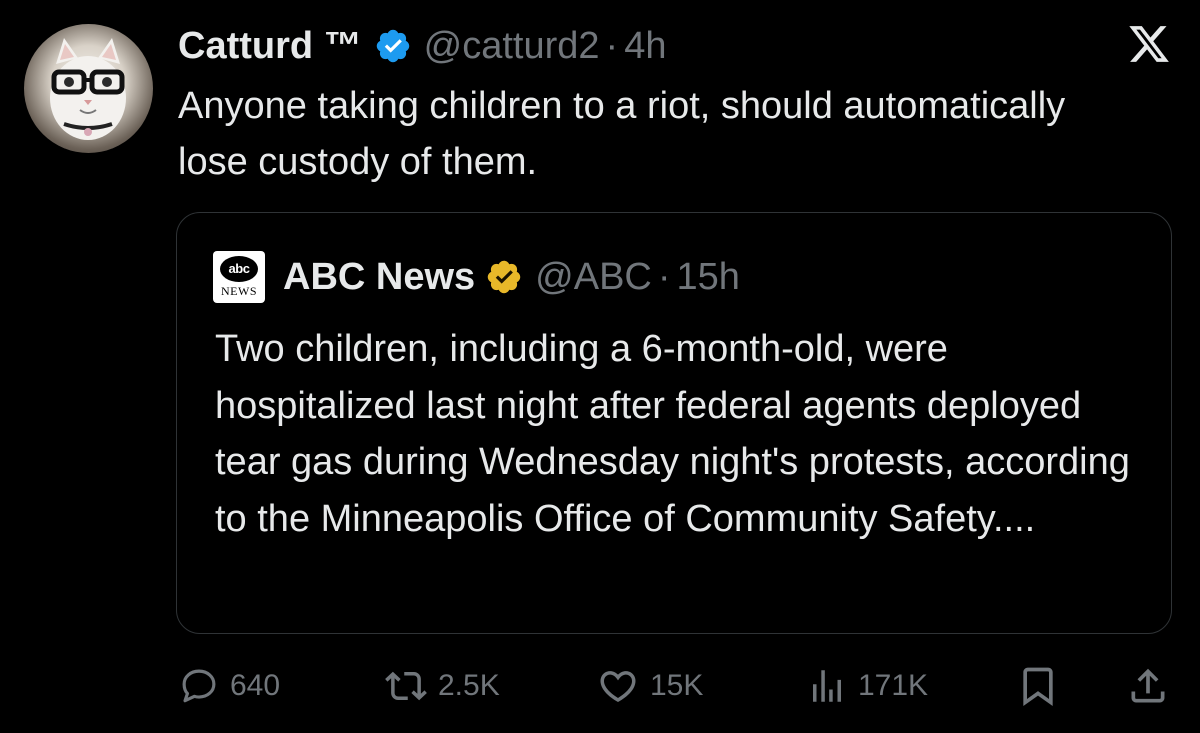 The width and height of the screenshot is (1200, 733). I want to click on reply-count: 640, so click(255, 685).